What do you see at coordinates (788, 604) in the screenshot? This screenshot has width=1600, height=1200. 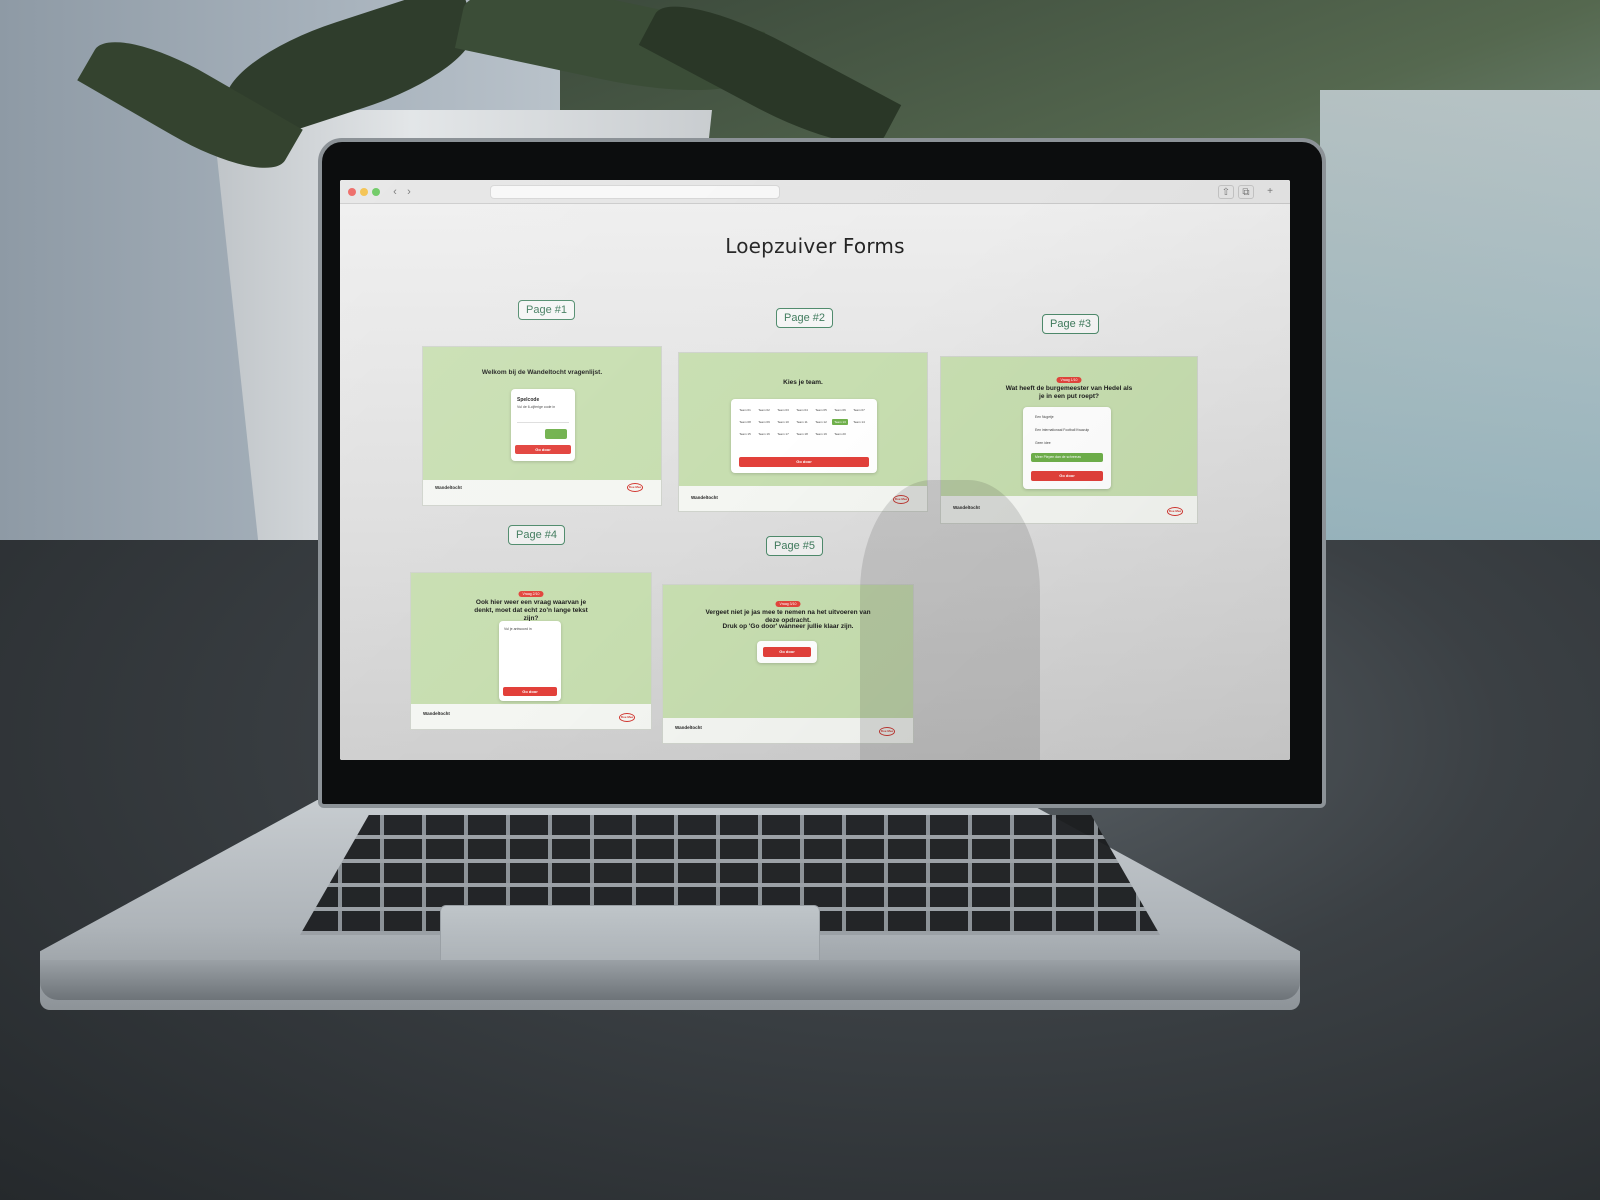 I see `question-badge: Vraag 3/10` at bounding box center [788, 604].